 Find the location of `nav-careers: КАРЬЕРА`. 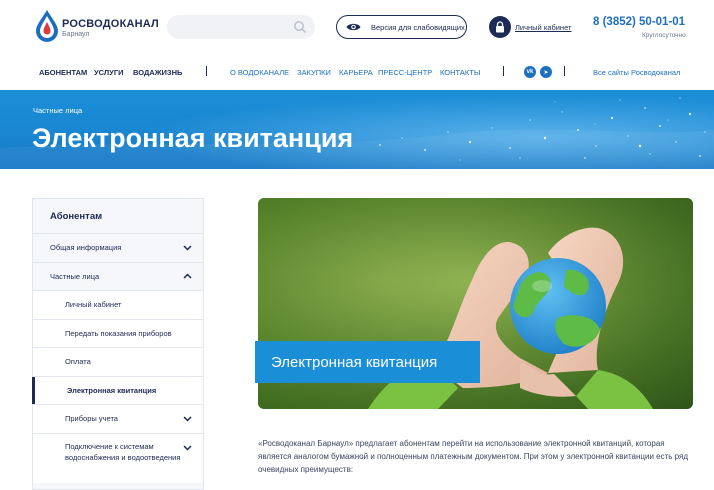

nav-careers: КАРЬЕРА is located at coordinates (356, 72).